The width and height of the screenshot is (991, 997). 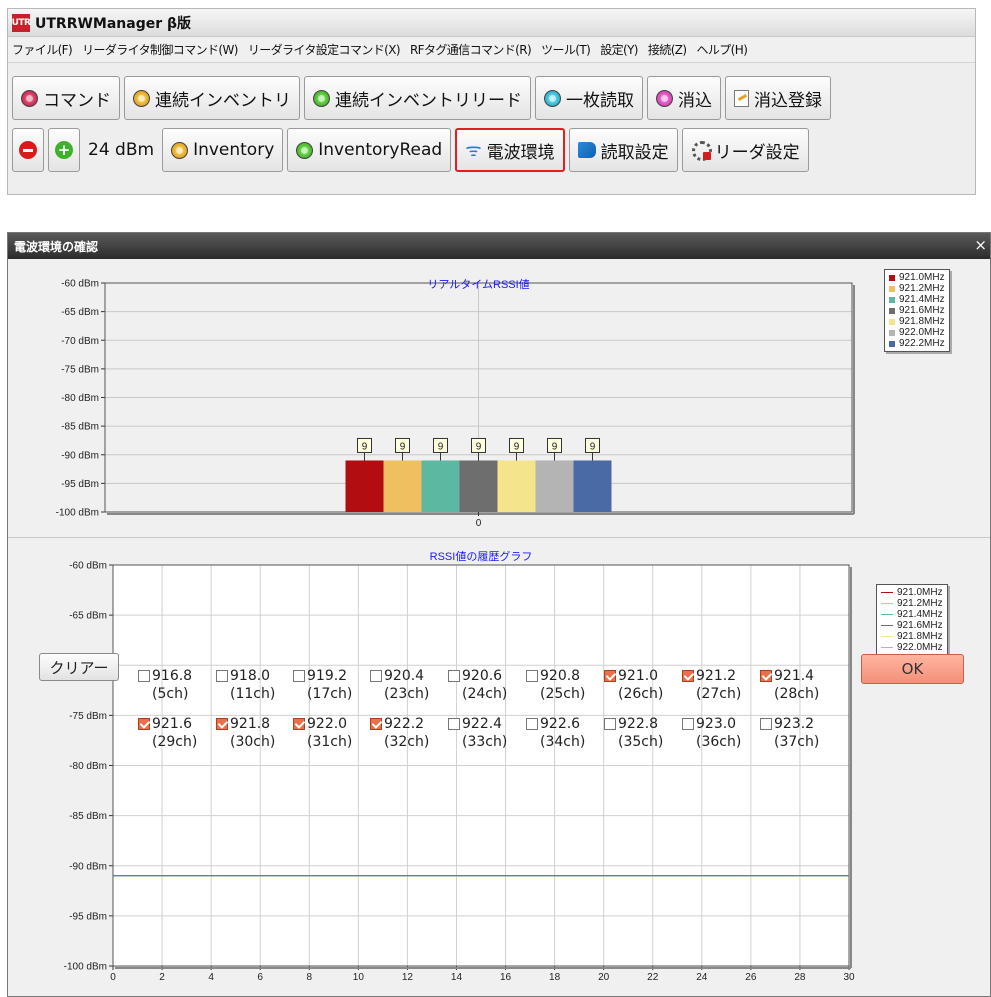 I want to click on power-increase-button: +, so click(x=64, y=150).